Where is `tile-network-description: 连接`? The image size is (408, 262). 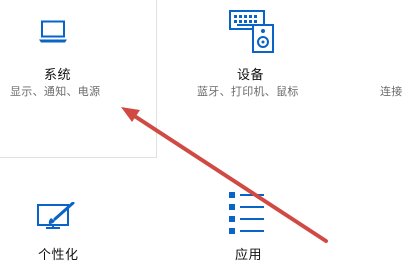
tile-network-description: 连接 is located at coordinates (391, 91).